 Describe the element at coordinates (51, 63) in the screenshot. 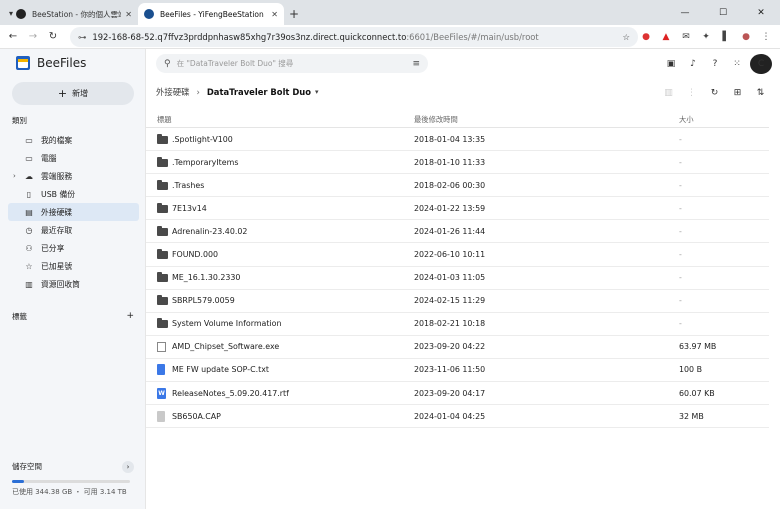

I see `app-logo: BeeFiles` at that location.